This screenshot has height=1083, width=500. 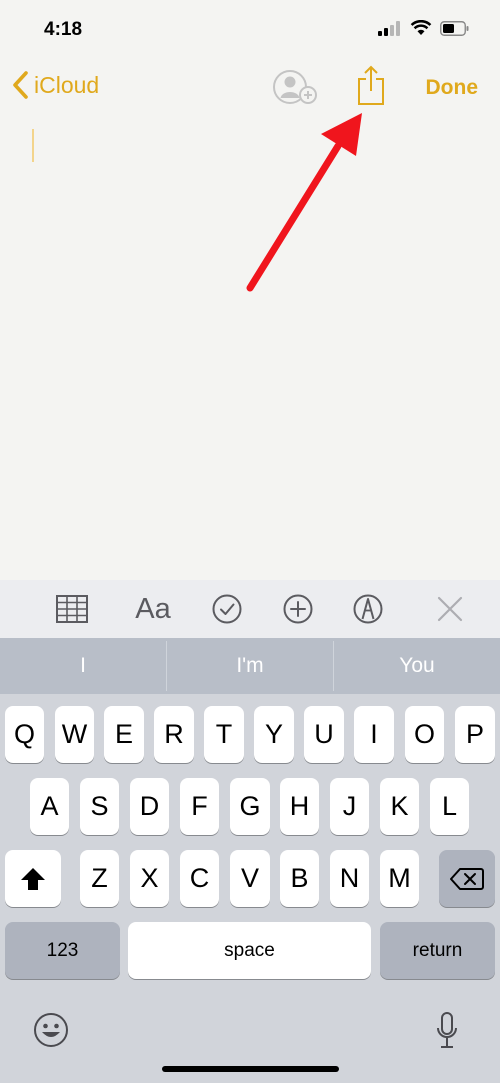 What do you see at coordinates (475, 734) in the screenshot?
I see `key-p: P` at bounding box center [475, 734].